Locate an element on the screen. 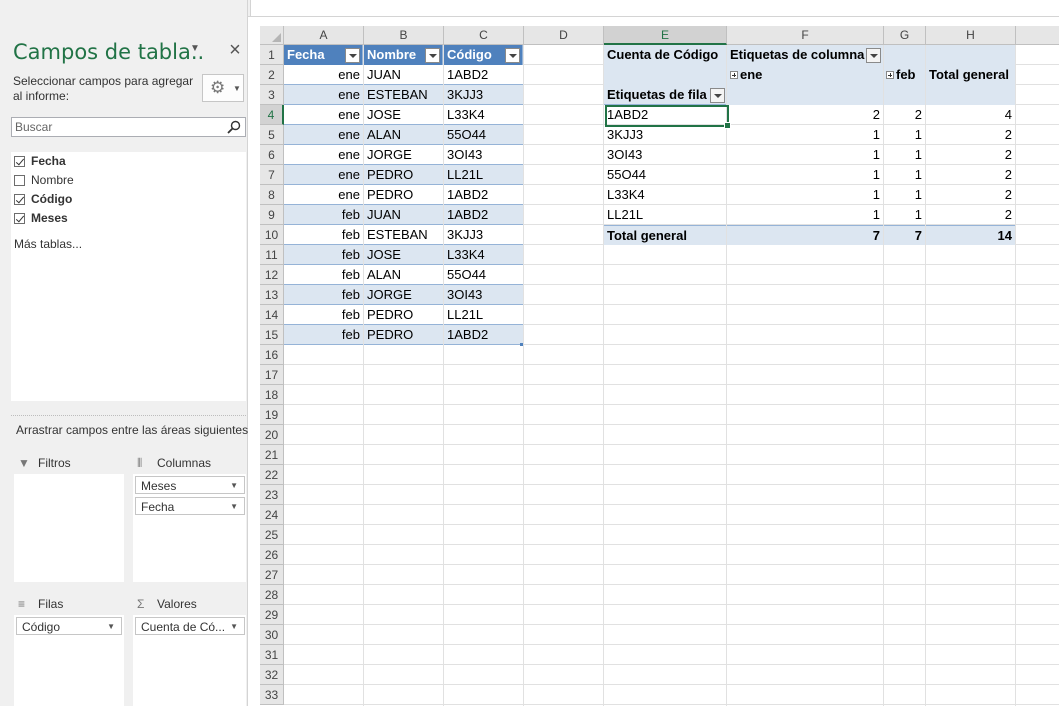 This screenshot has height=706, width=1059. field-item-fecha: Fecha is located at coordinates (40, 163).